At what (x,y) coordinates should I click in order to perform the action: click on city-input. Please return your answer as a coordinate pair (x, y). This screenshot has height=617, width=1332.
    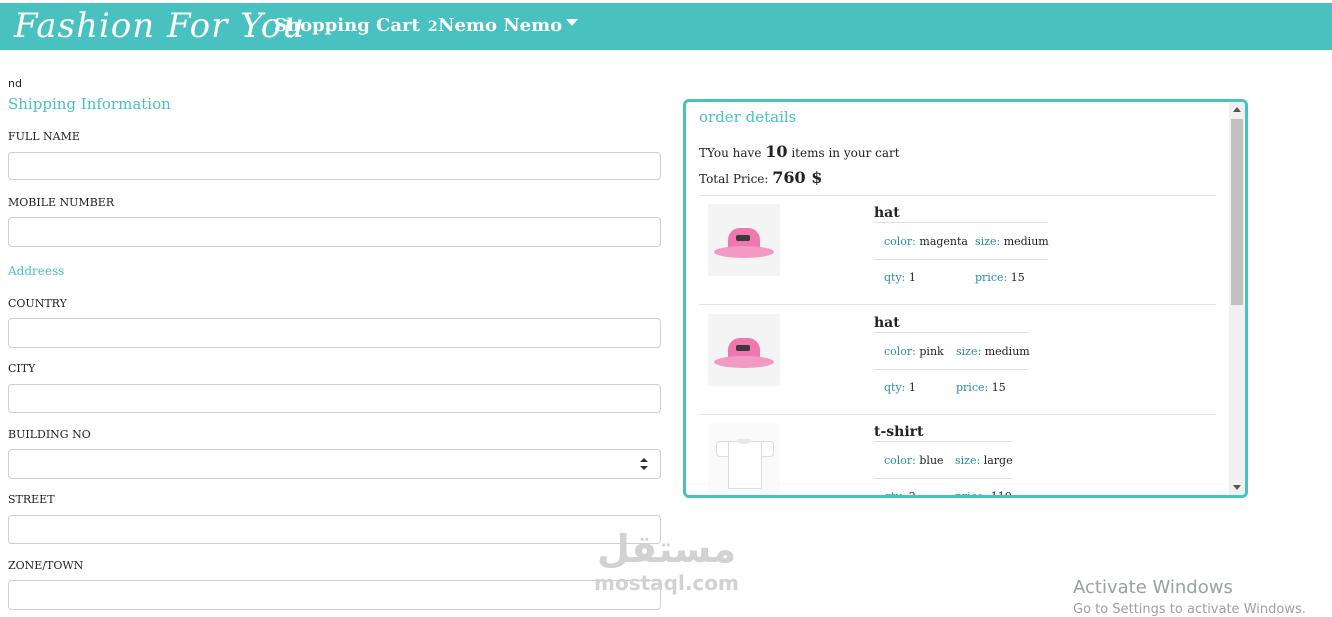
    Looking at the image, I should click on (334, 398).